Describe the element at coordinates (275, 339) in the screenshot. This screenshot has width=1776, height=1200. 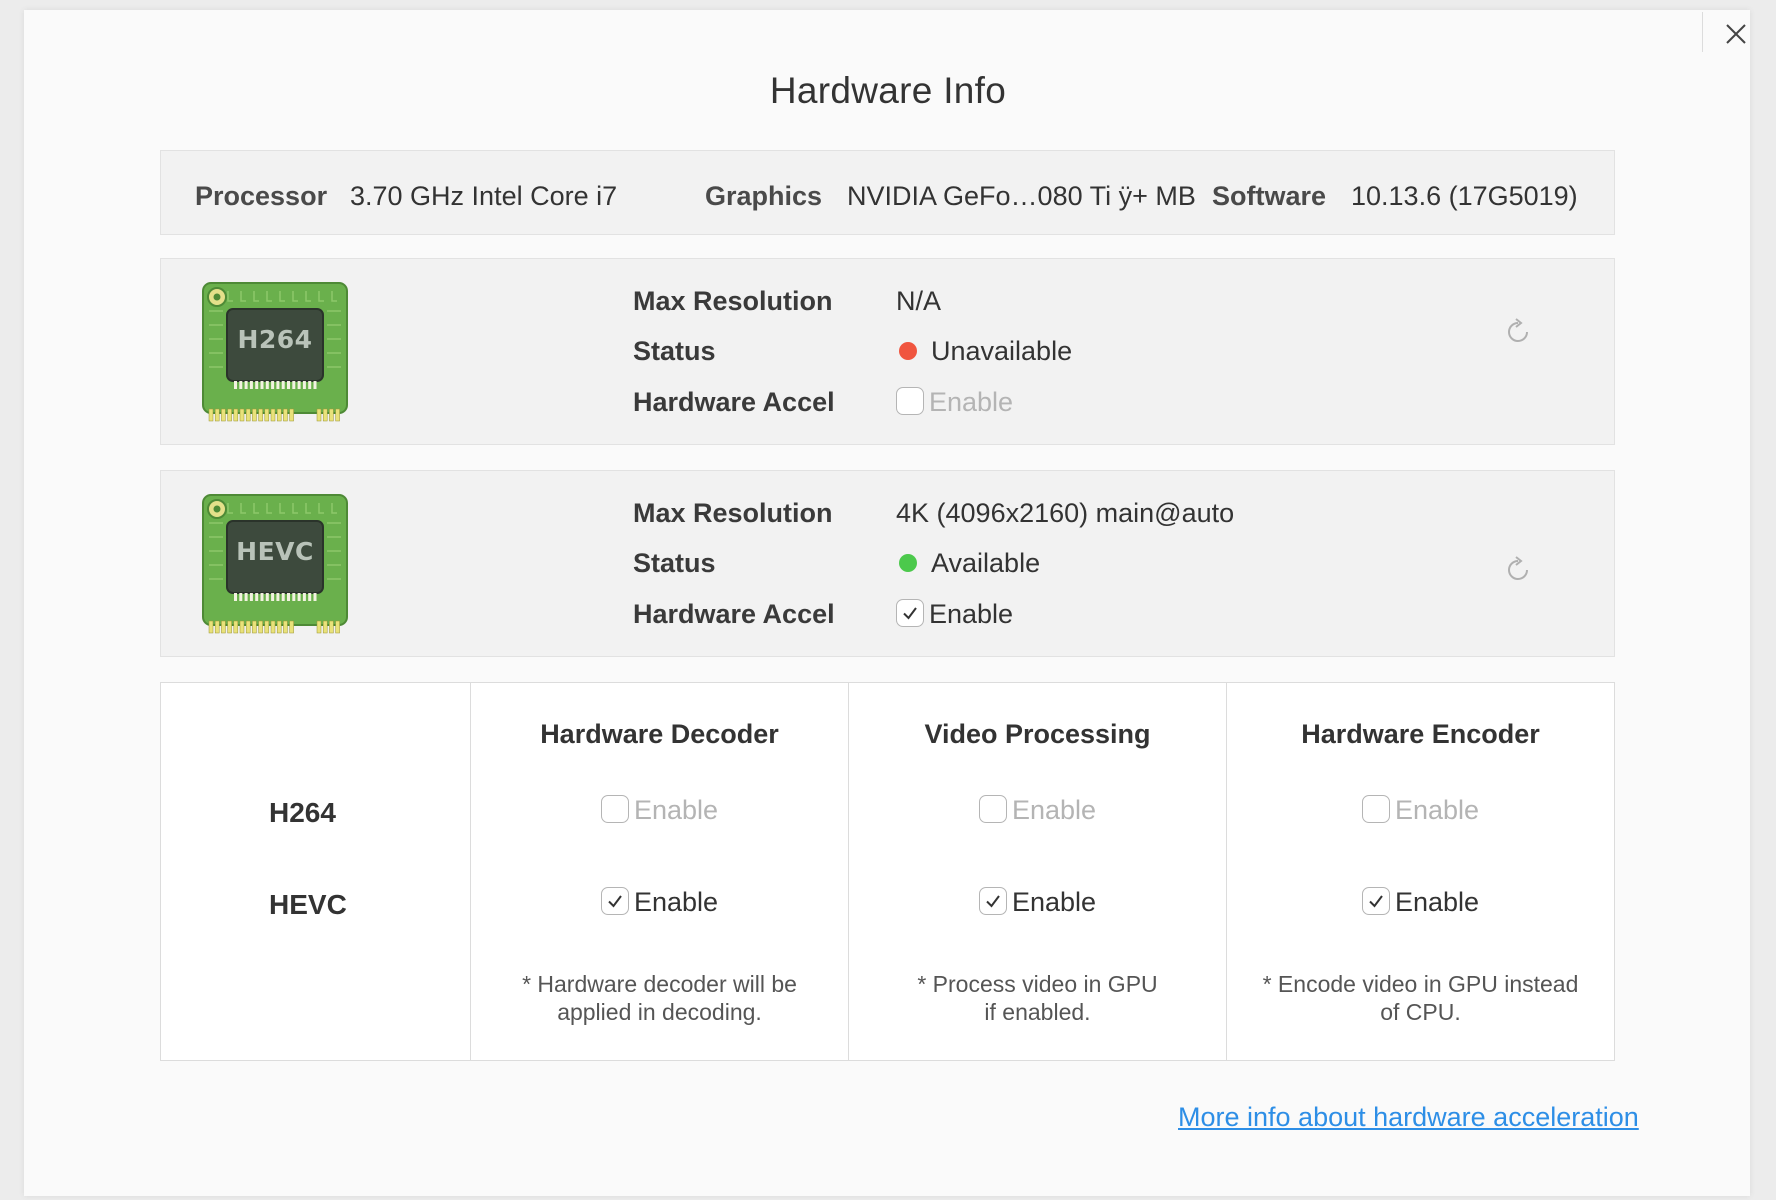
I see `chip-label: H264` at that location.